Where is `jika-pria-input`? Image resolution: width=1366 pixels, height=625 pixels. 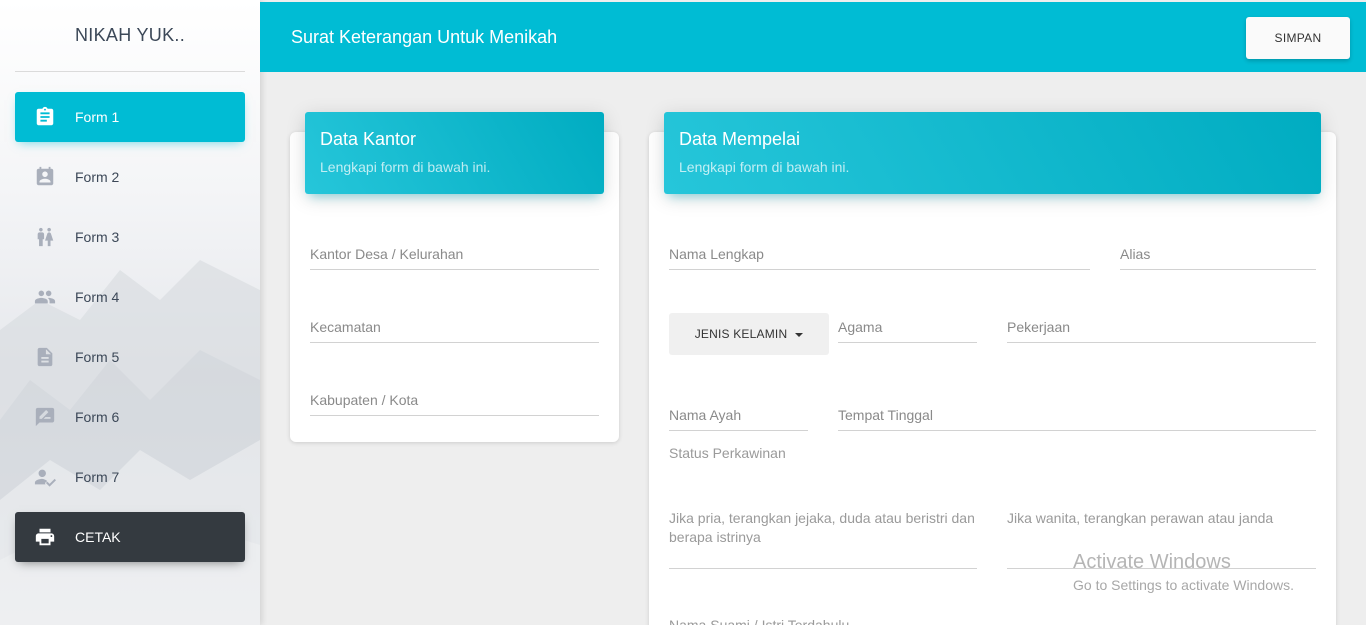
jika-pria-input is located at coordinates (823, 568).